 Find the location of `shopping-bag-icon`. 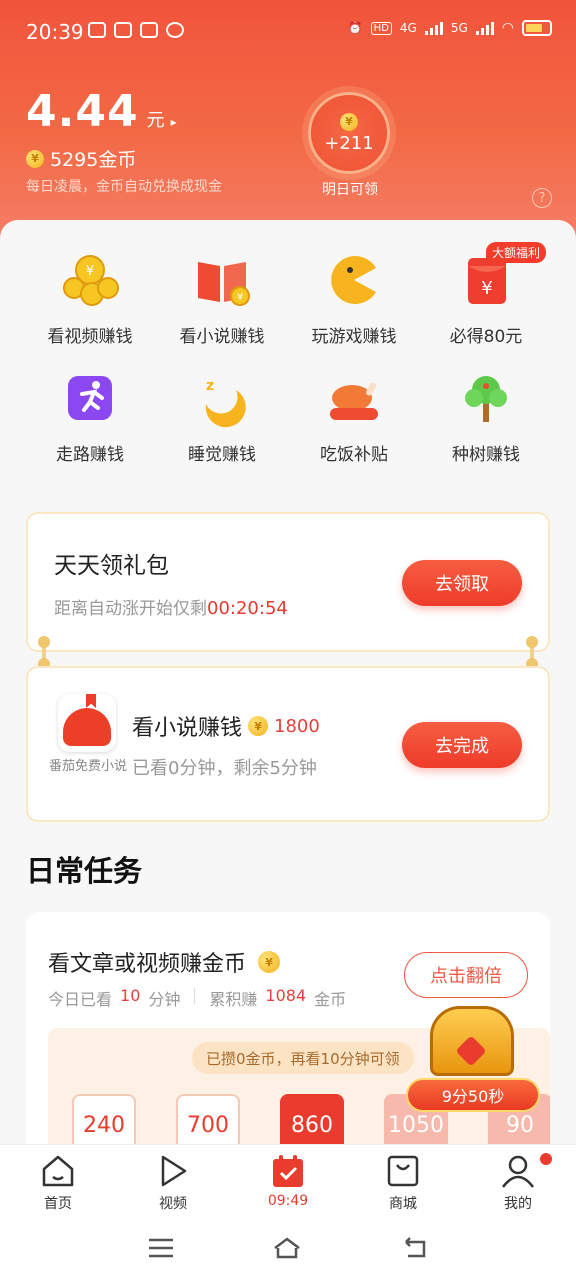

shopping-bag-icon is located at coordinates (403, 1171).